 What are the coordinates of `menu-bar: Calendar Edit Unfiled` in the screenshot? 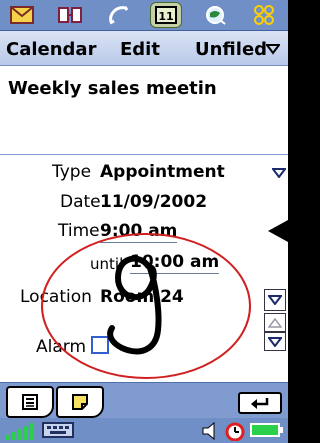 It's located at (144, 48).